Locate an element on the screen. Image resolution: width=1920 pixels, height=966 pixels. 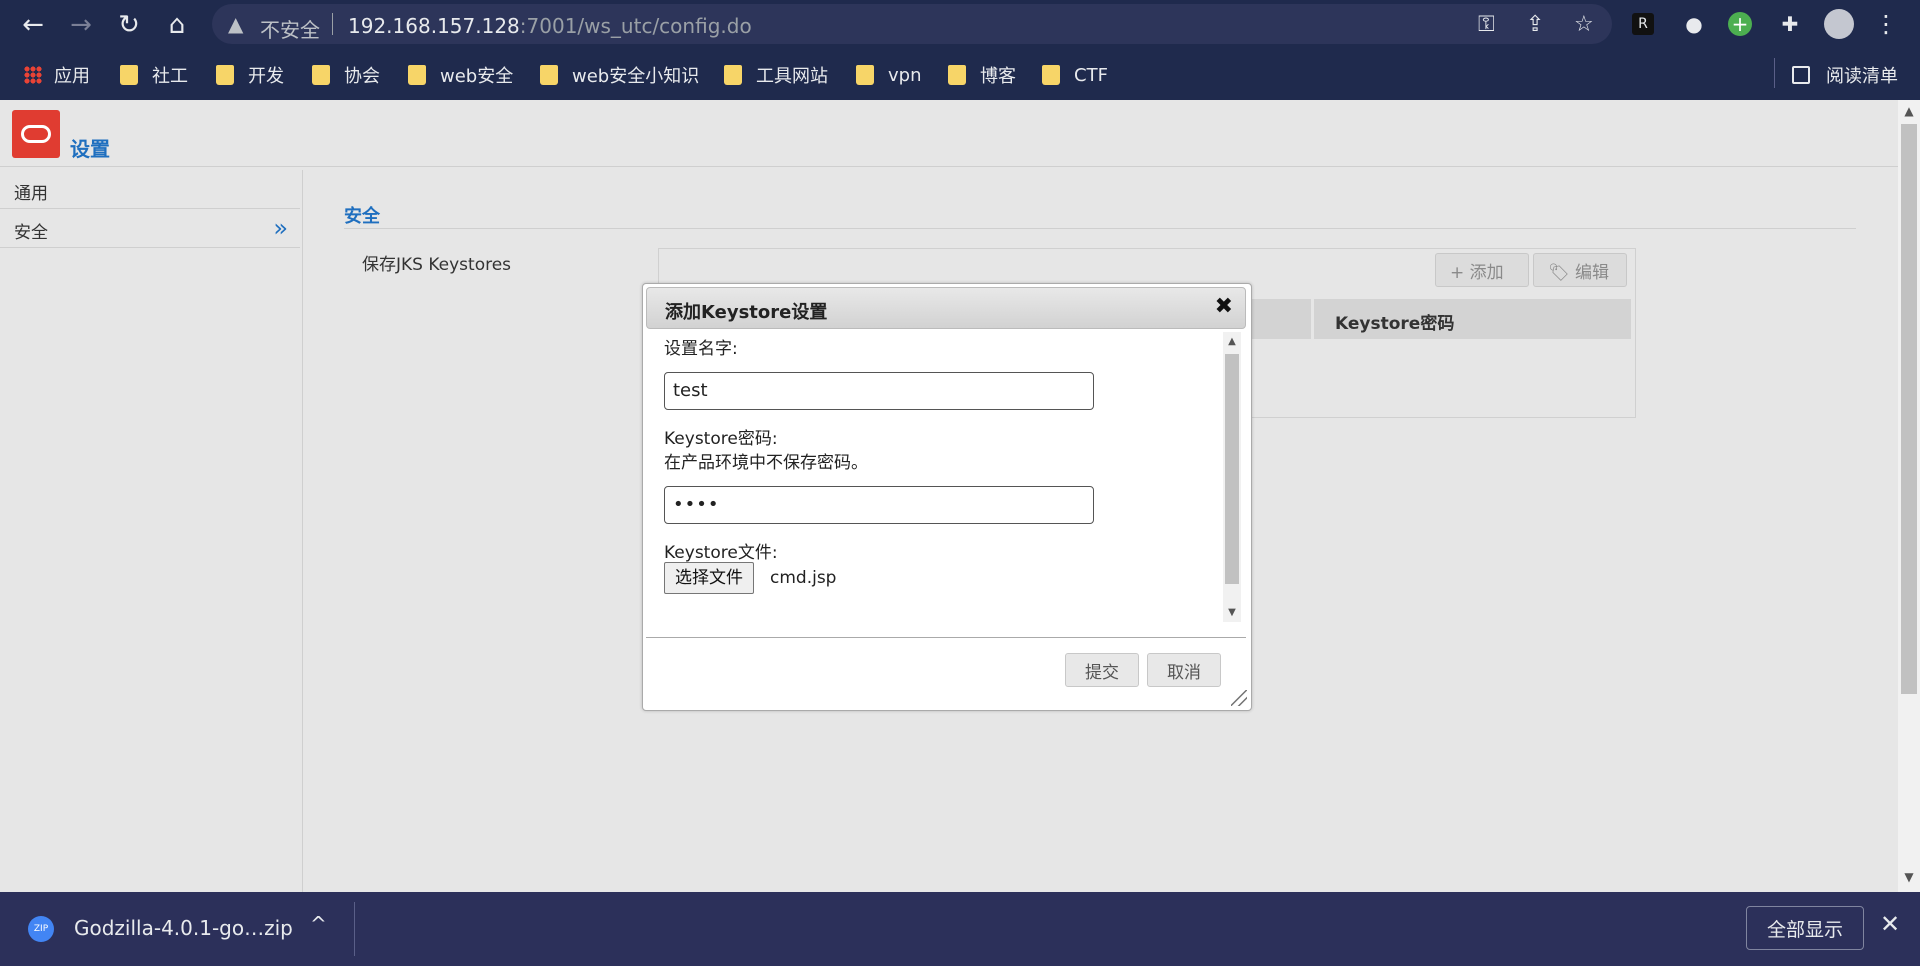
bookmark-label: 博客 is located at coordinates (998, 76).